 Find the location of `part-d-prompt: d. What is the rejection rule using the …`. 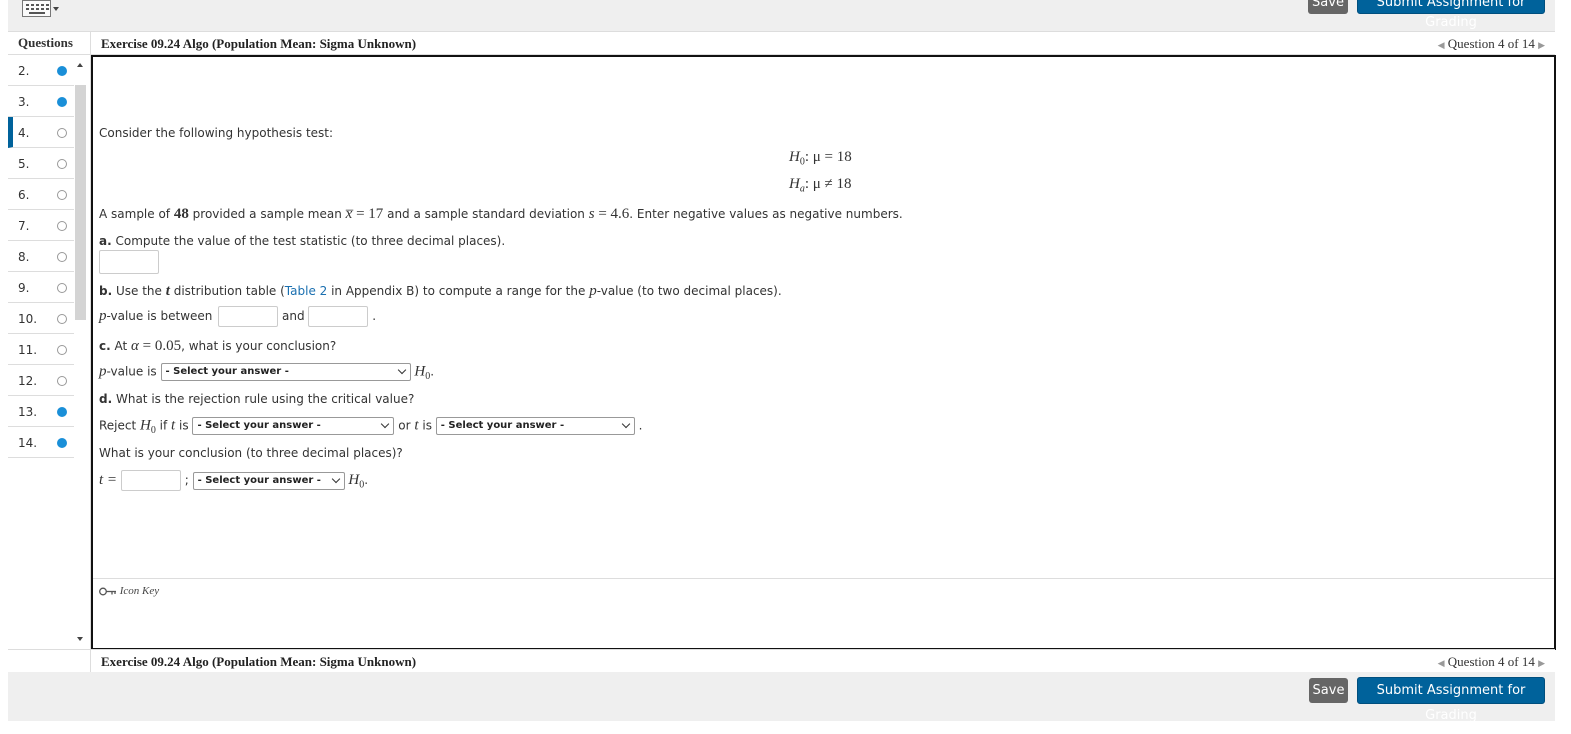

part-d-prompt: d. What is the rejection rule using the … is located at coordinates (257, 399).